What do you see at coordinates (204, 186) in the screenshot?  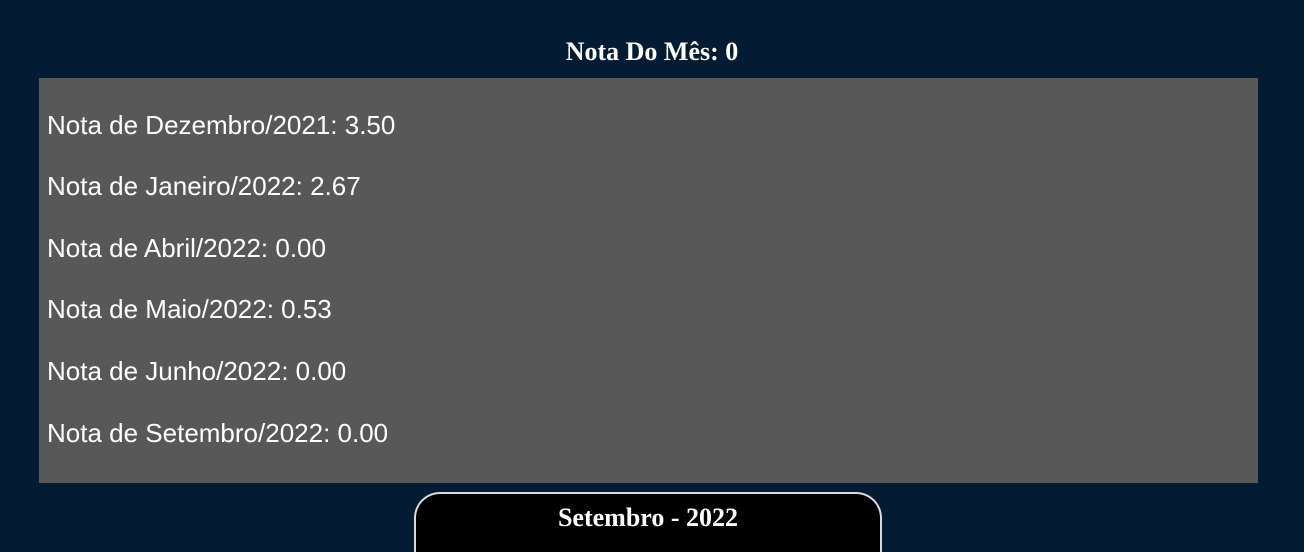 I see `note-item-january-2022: Nota de Janeiro/2022: 2.67` at bounding box center [204, 186].